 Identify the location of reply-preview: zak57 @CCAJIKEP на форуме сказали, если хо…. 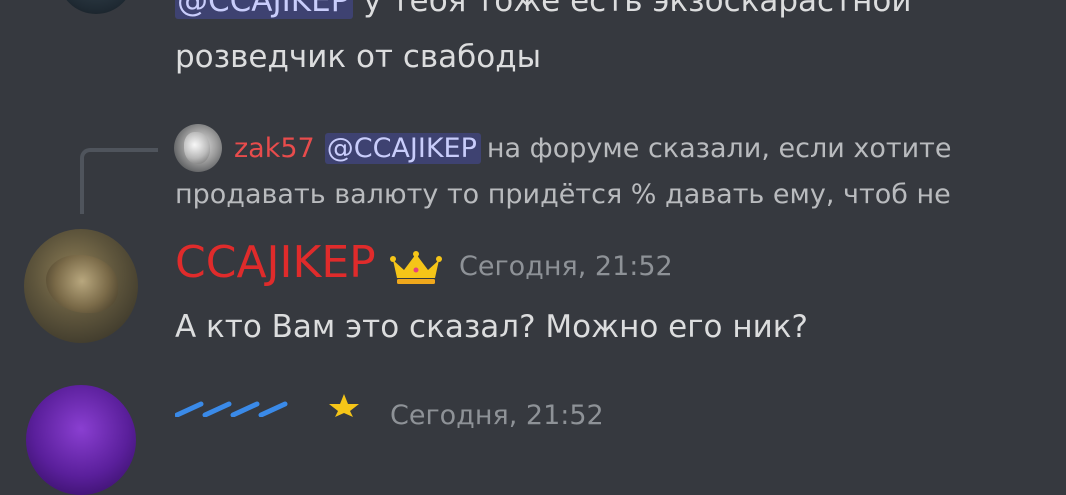
(592, 149).